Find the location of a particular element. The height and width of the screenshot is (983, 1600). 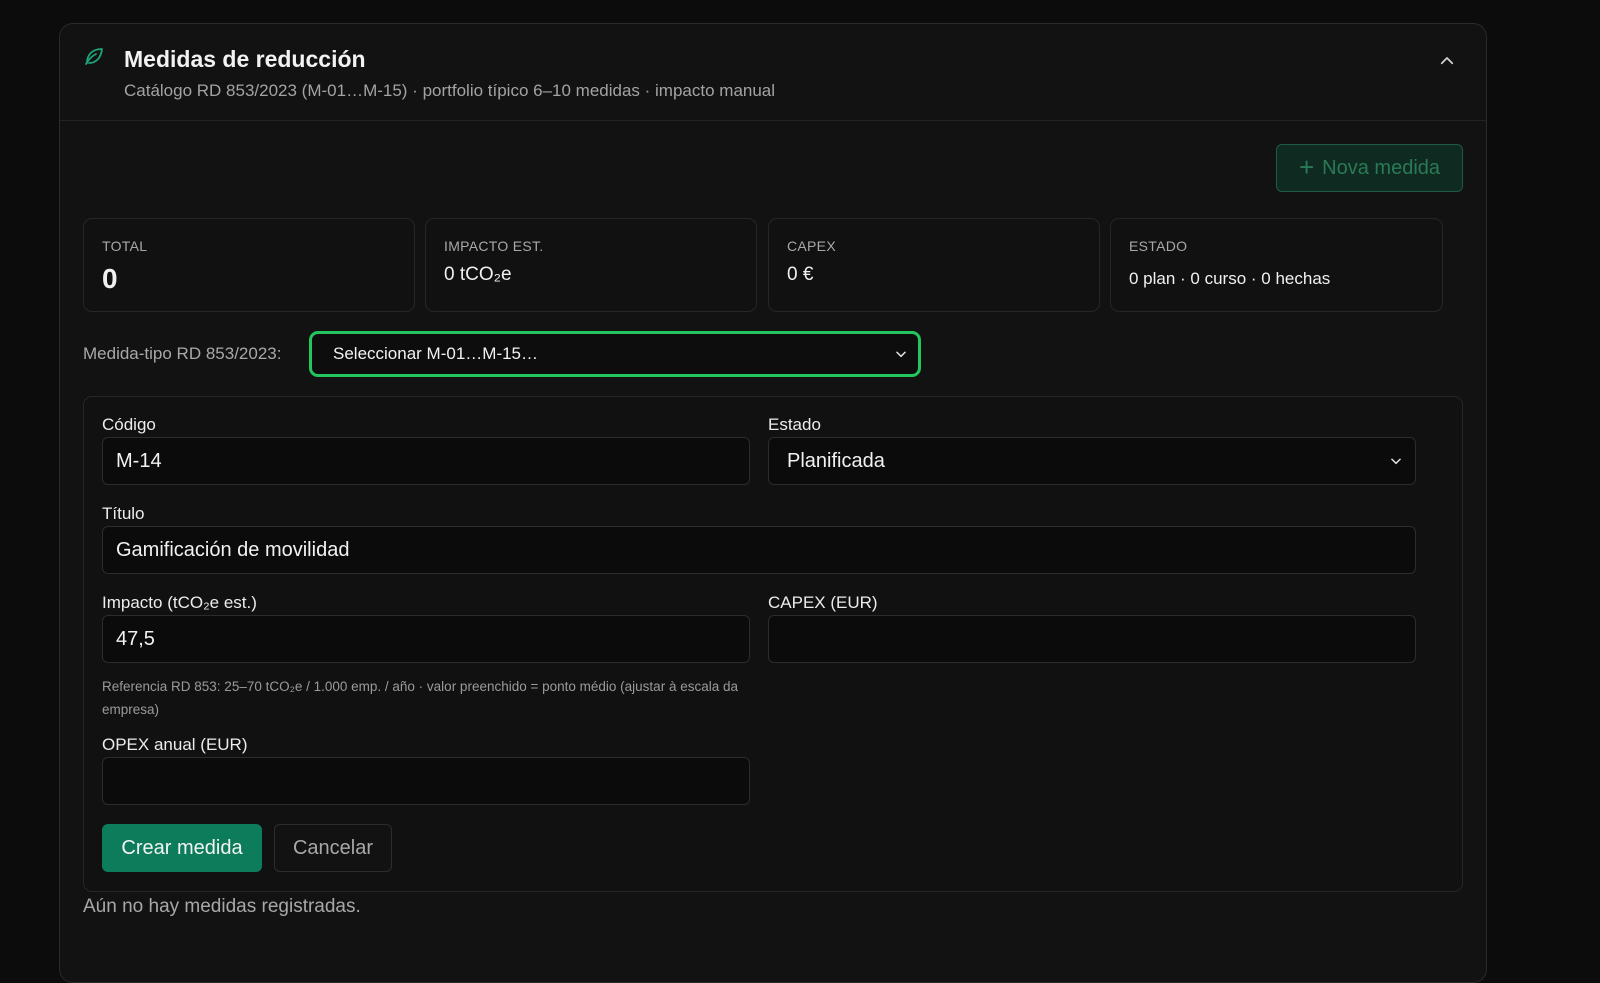

plus-icon: + is located at coordinates (1306, 166).